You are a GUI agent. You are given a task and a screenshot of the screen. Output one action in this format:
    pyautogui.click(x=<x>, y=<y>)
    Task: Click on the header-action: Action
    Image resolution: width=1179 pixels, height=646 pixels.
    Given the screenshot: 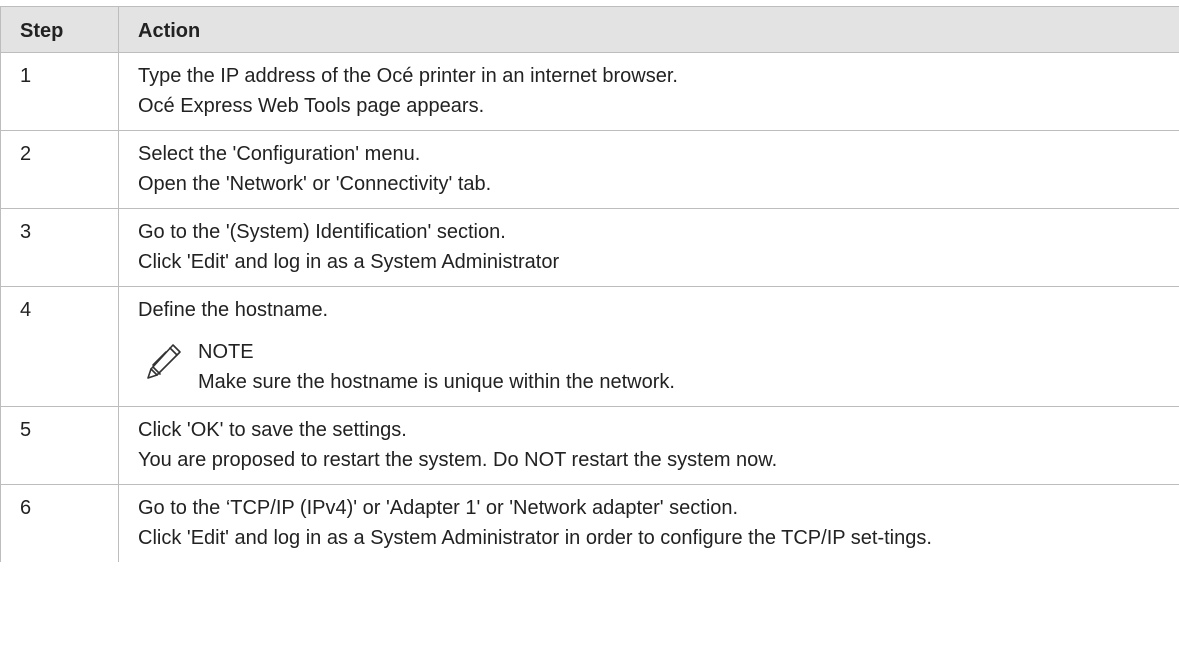 What is the action you would take?
    pyautogui.click(x=648, y=29)
    